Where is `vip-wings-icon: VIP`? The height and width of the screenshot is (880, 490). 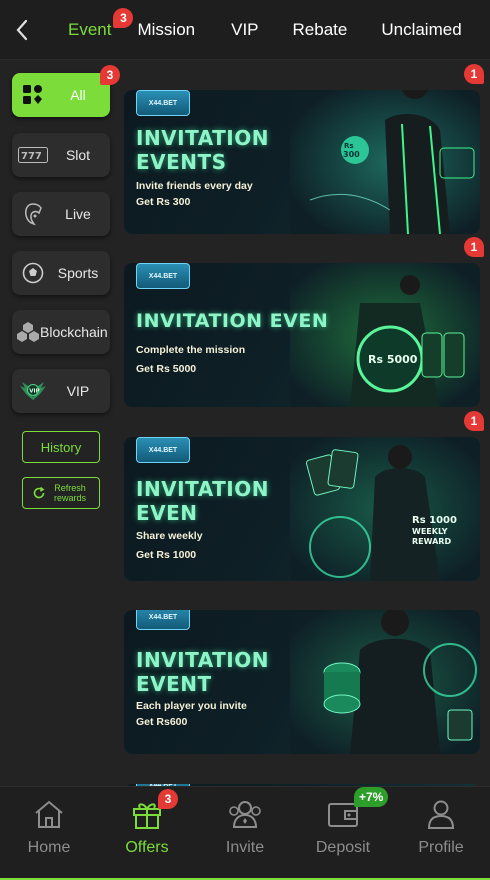 vip-wings-icon: VIP is located at coordinates (33, 391).